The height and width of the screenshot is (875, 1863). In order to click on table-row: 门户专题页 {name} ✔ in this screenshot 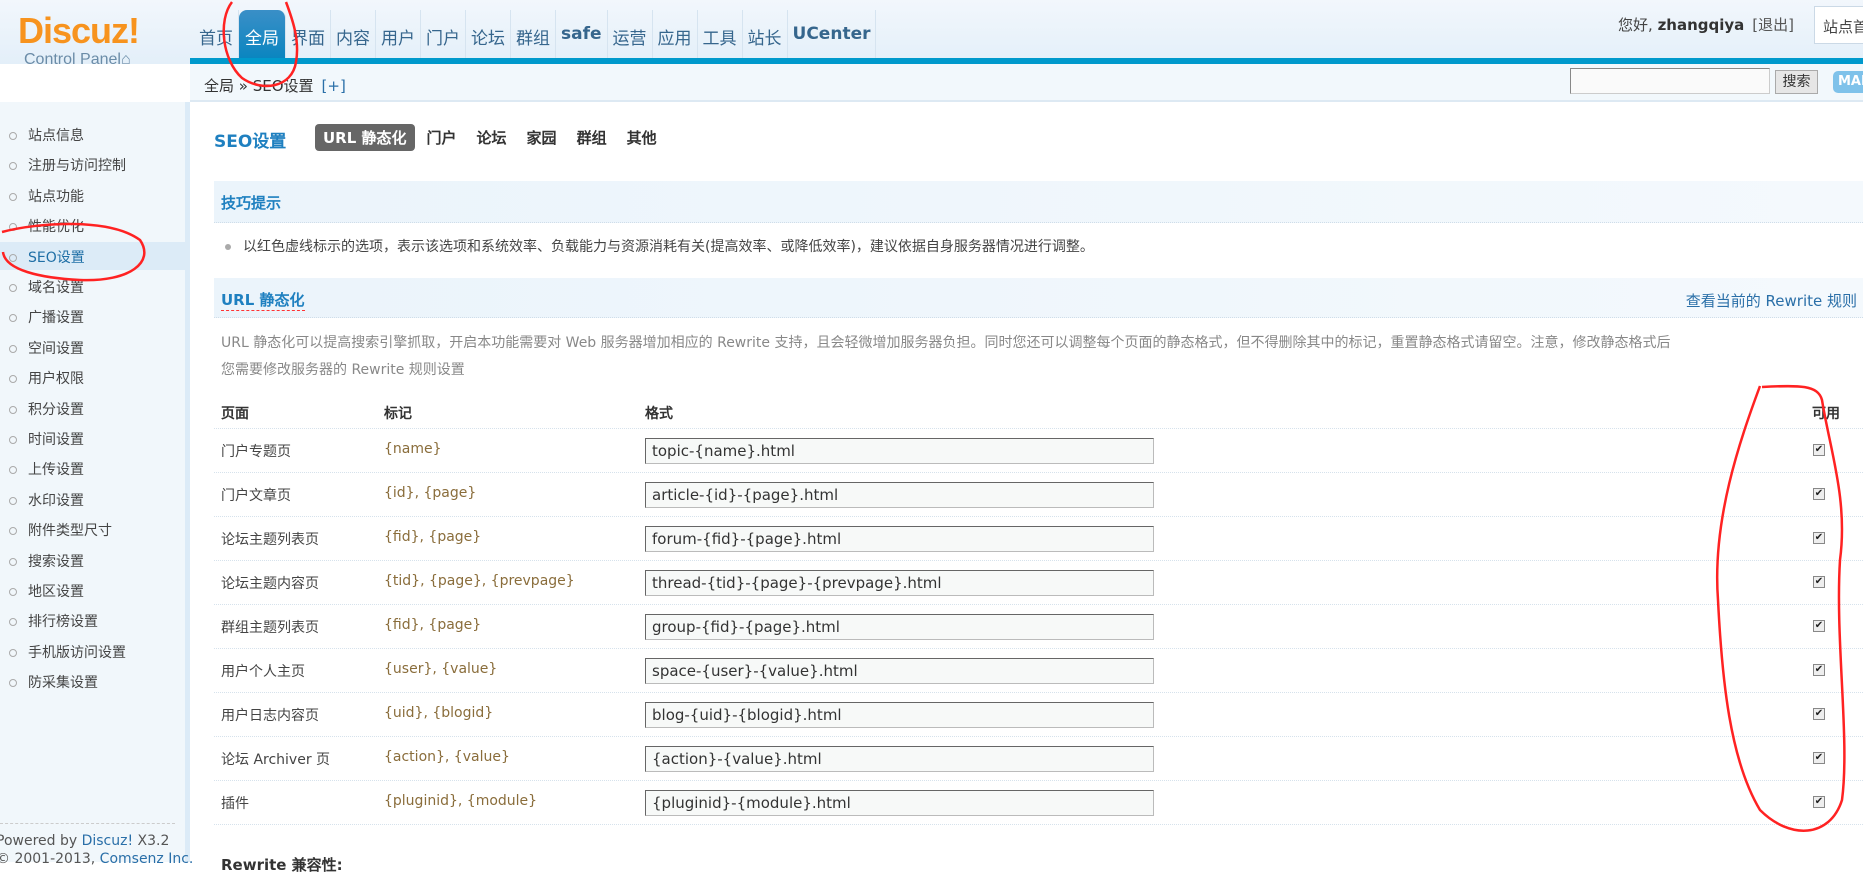, I will do `click(1038, 451)`.